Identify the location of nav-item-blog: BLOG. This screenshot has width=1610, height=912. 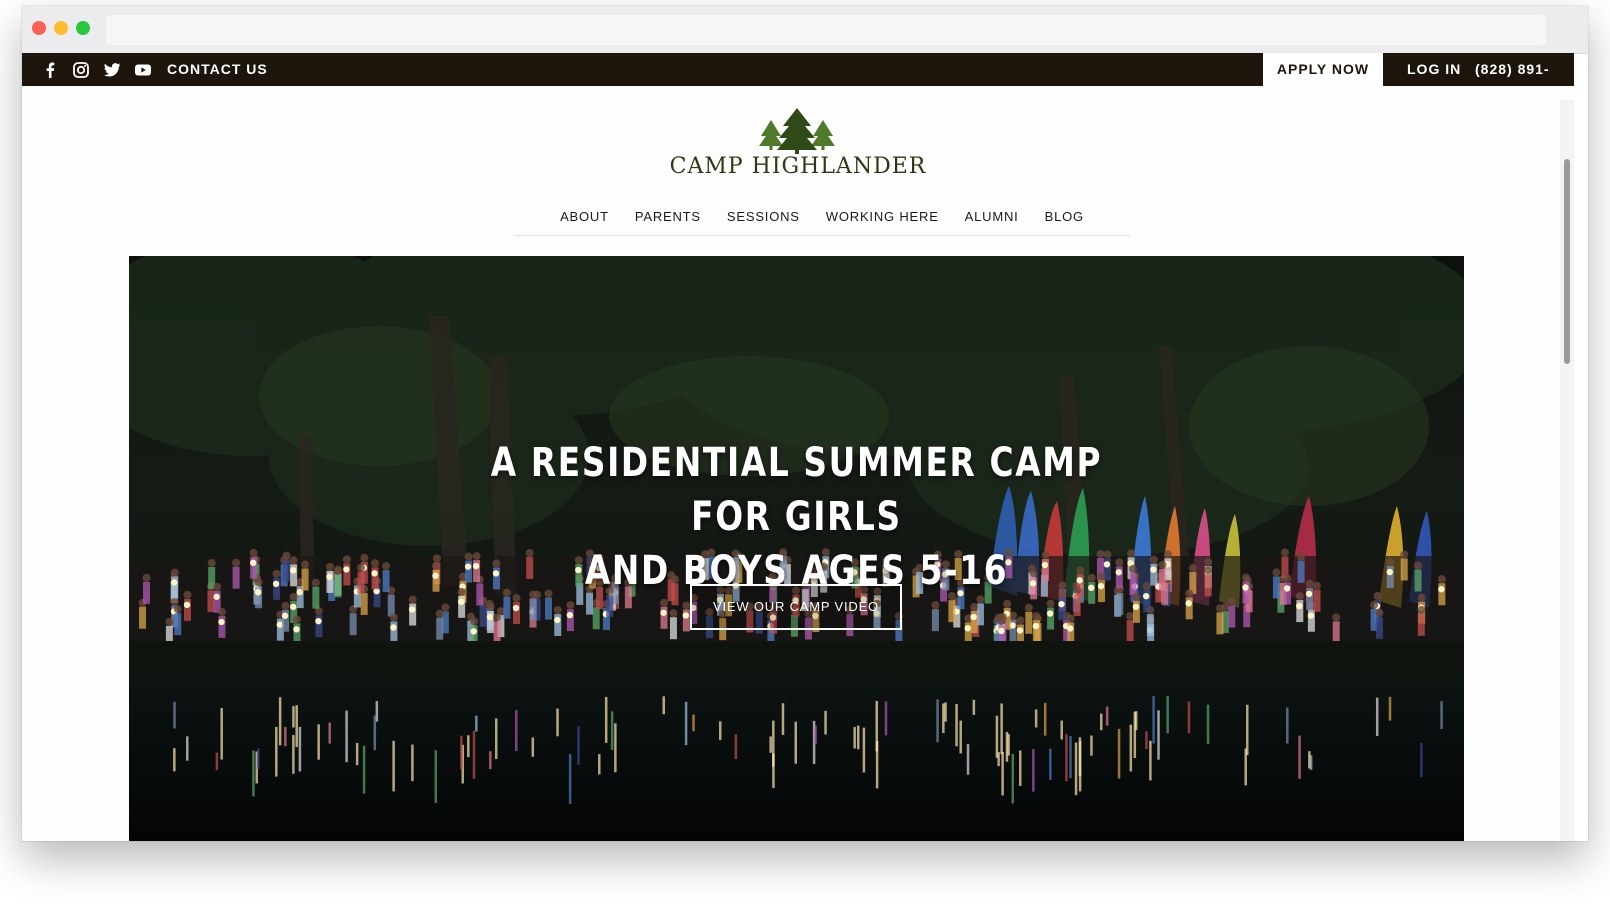
(1064, 220).